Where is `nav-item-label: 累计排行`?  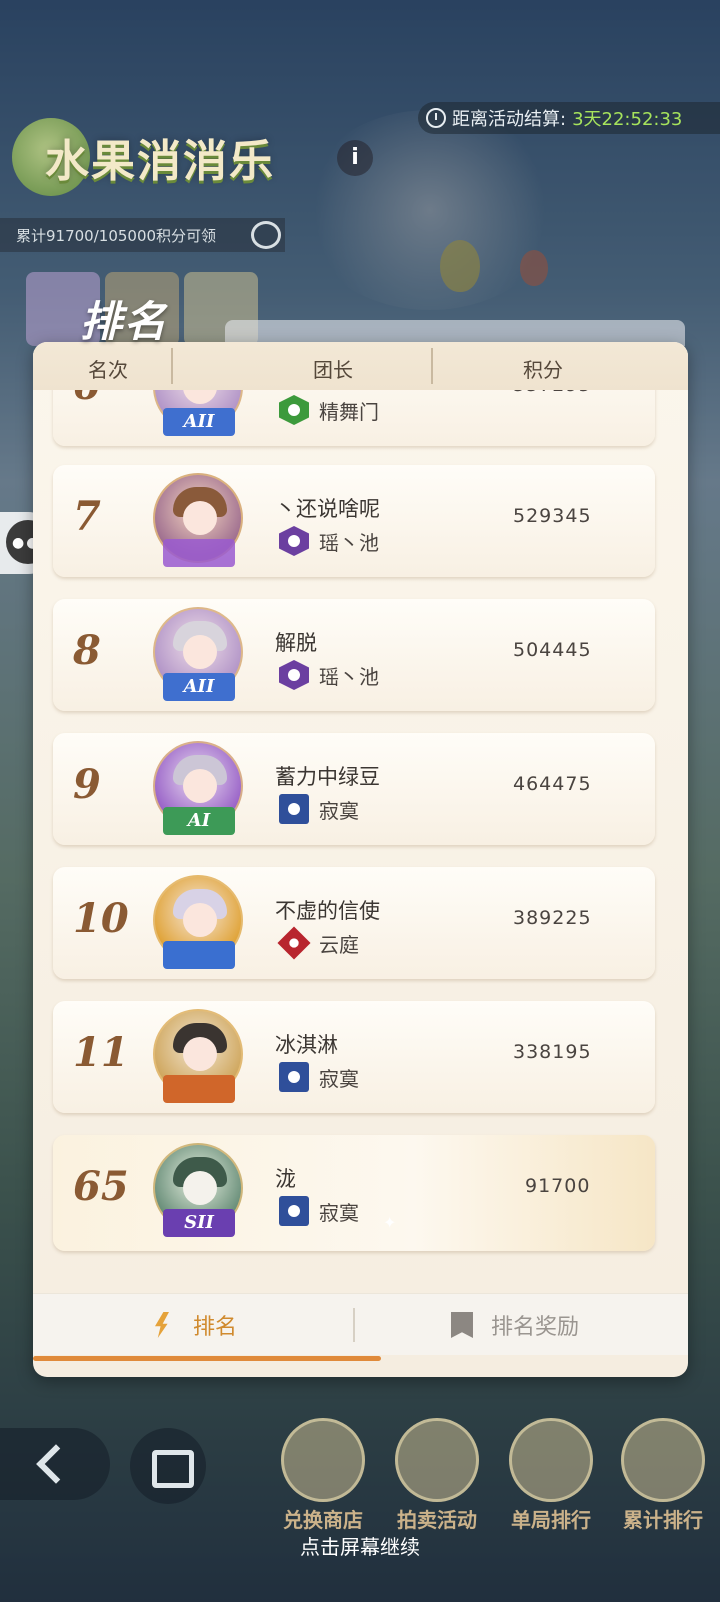 nav-item-label: 累计排行 is located at coordinates (663, 1520).